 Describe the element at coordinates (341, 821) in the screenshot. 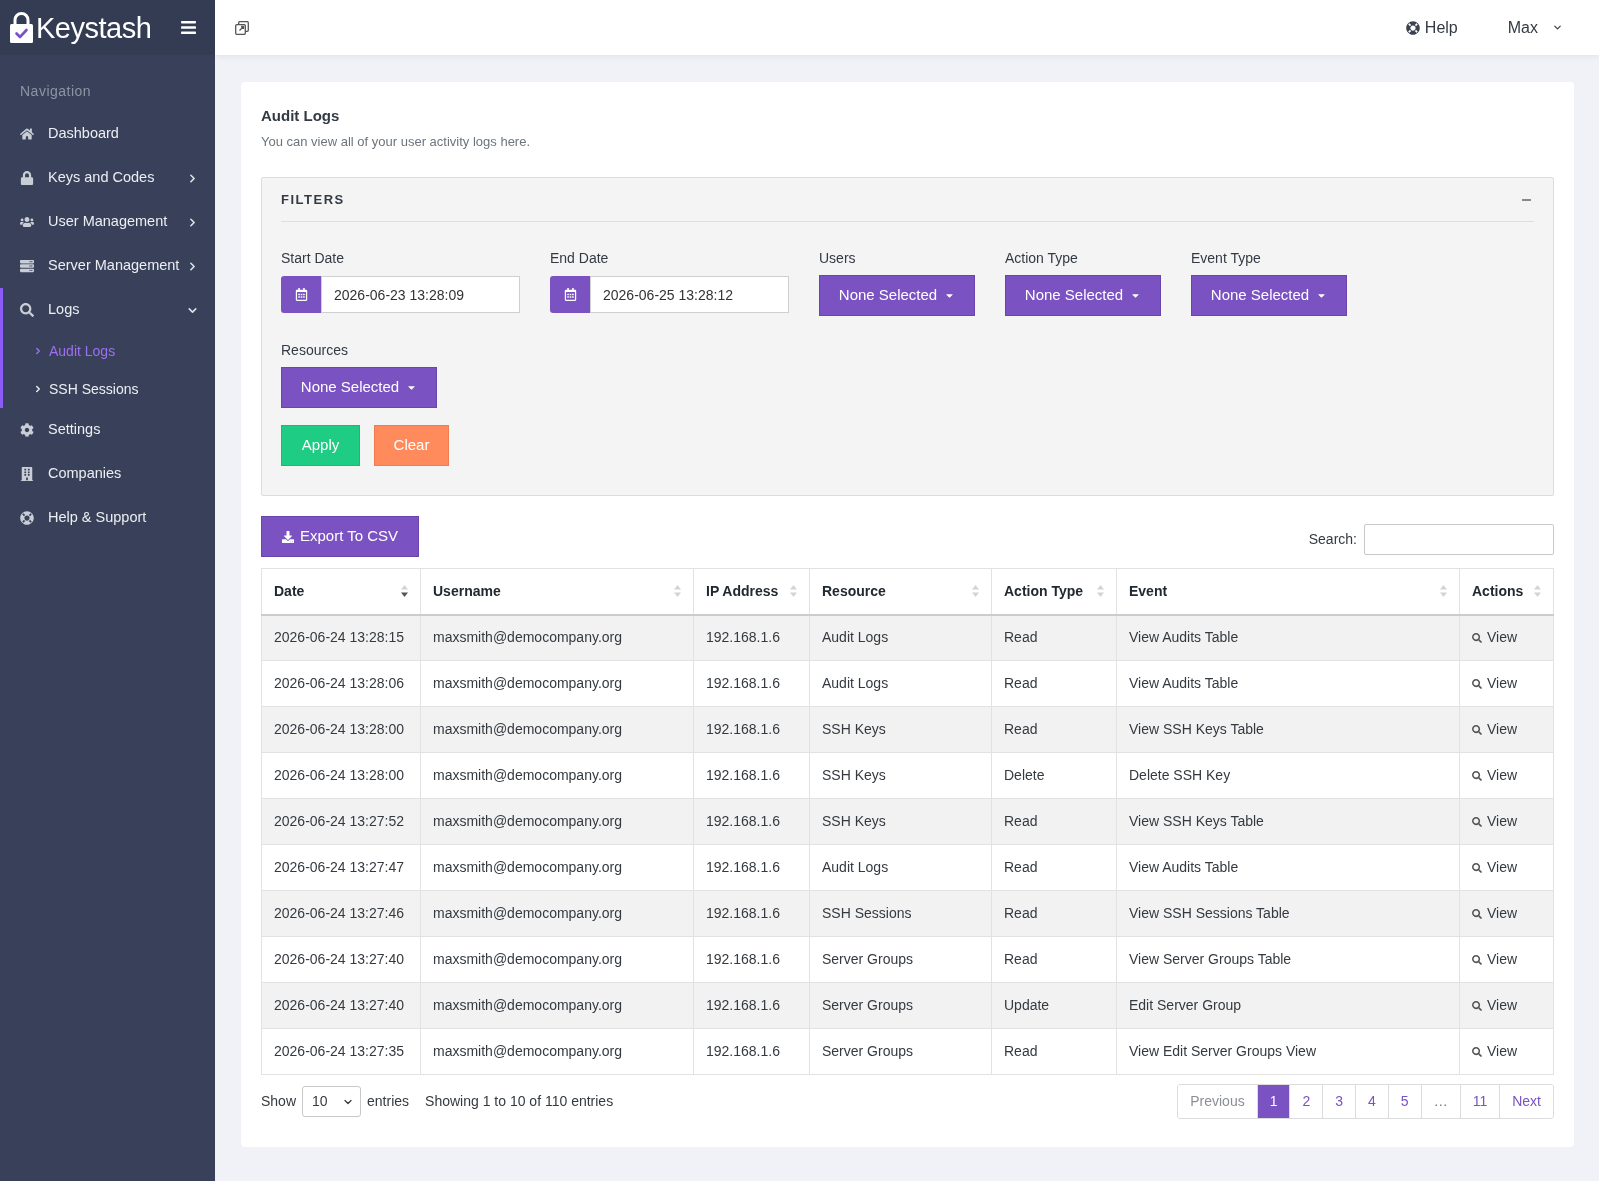

I see `table-cell: 2026-06-24 13:27:52` at that location.